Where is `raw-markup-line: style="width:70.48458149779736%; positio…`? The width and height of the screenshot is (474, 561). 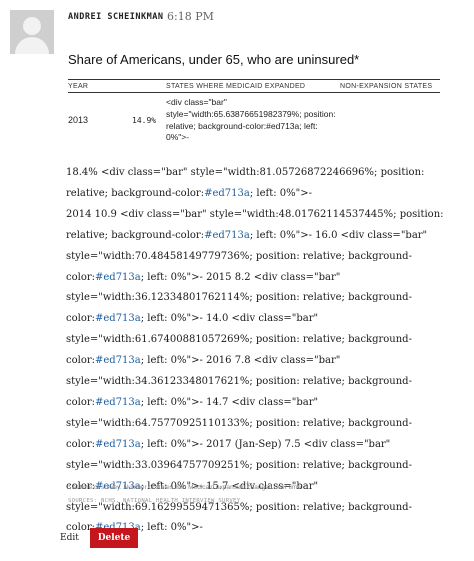
raw-markup-line: style="width:70.48458149779736%; positio… is located at coordinates (239, 256).